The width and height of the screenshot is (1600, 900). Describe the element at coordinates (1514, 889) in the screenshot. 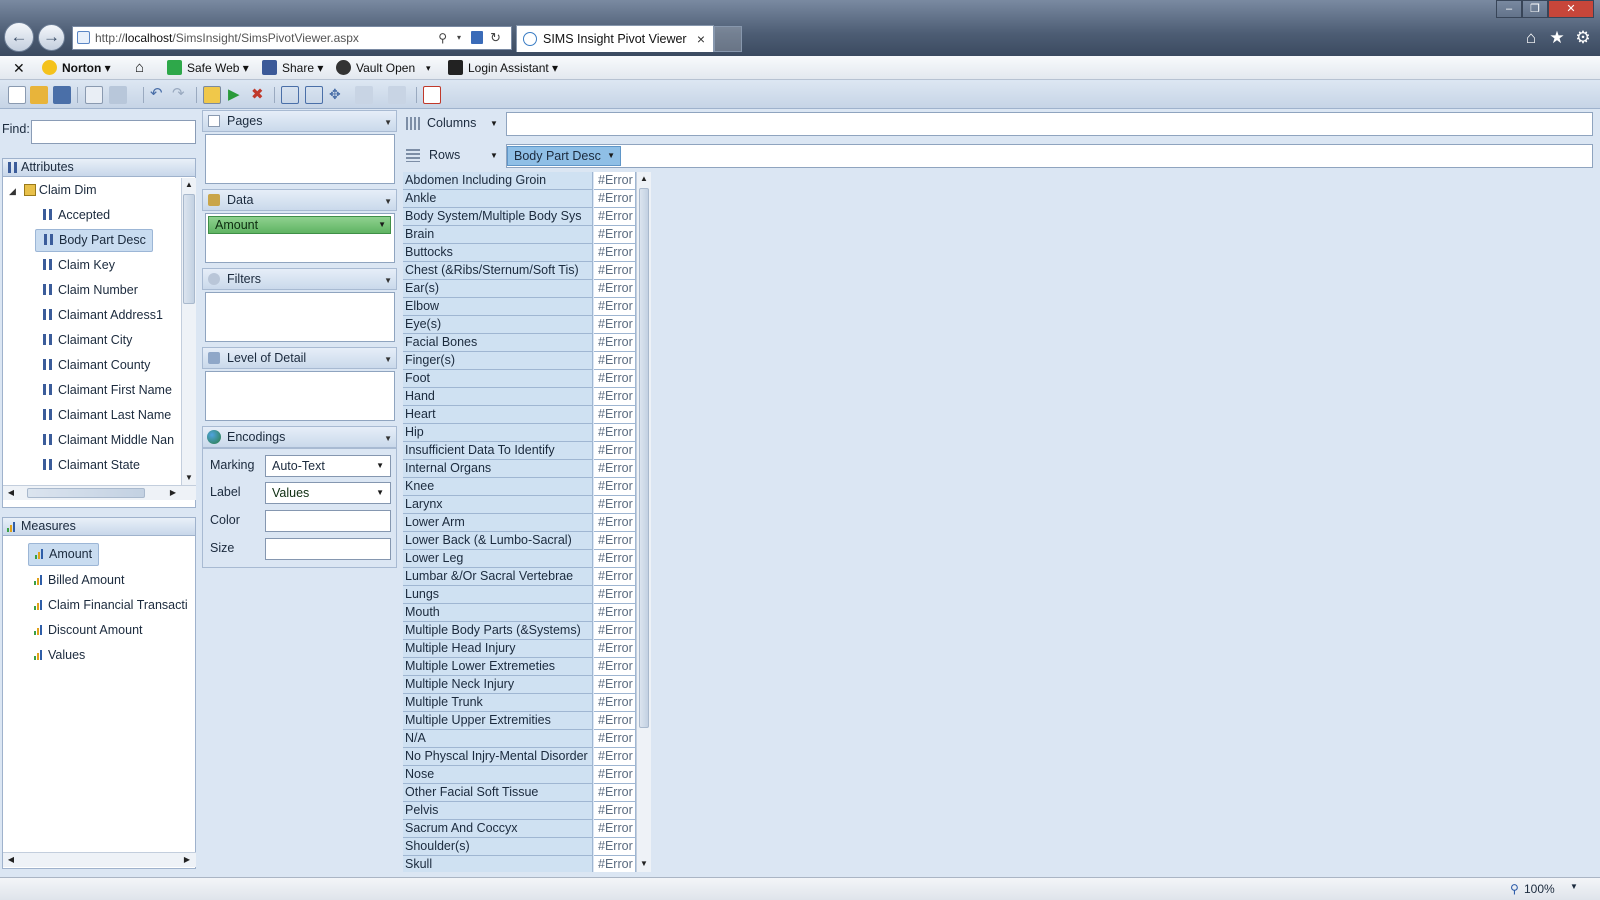

I see `zoom-icon: ⚲` at that location.